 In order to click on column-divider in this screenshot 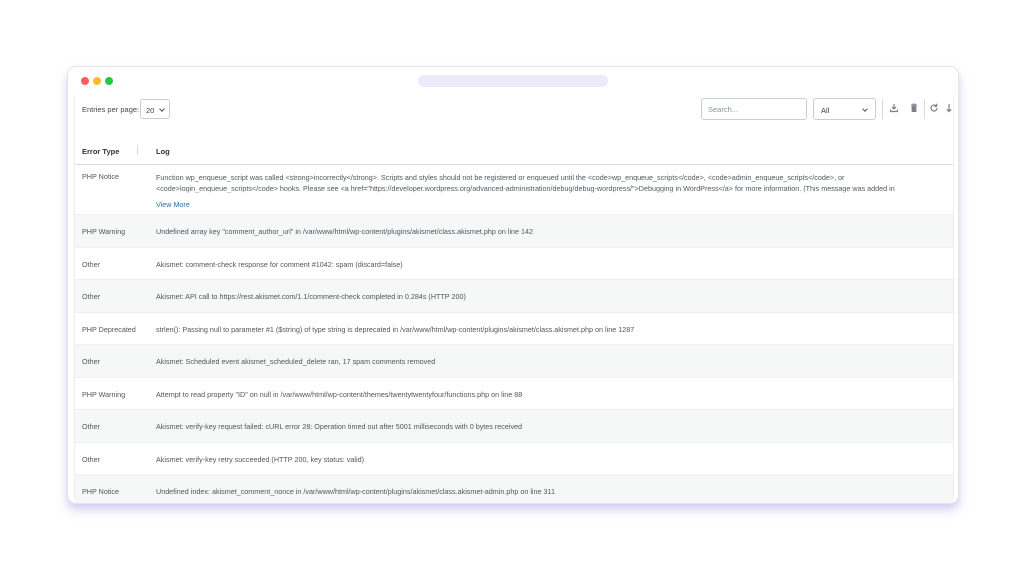, I will do `click(137, 150)`.